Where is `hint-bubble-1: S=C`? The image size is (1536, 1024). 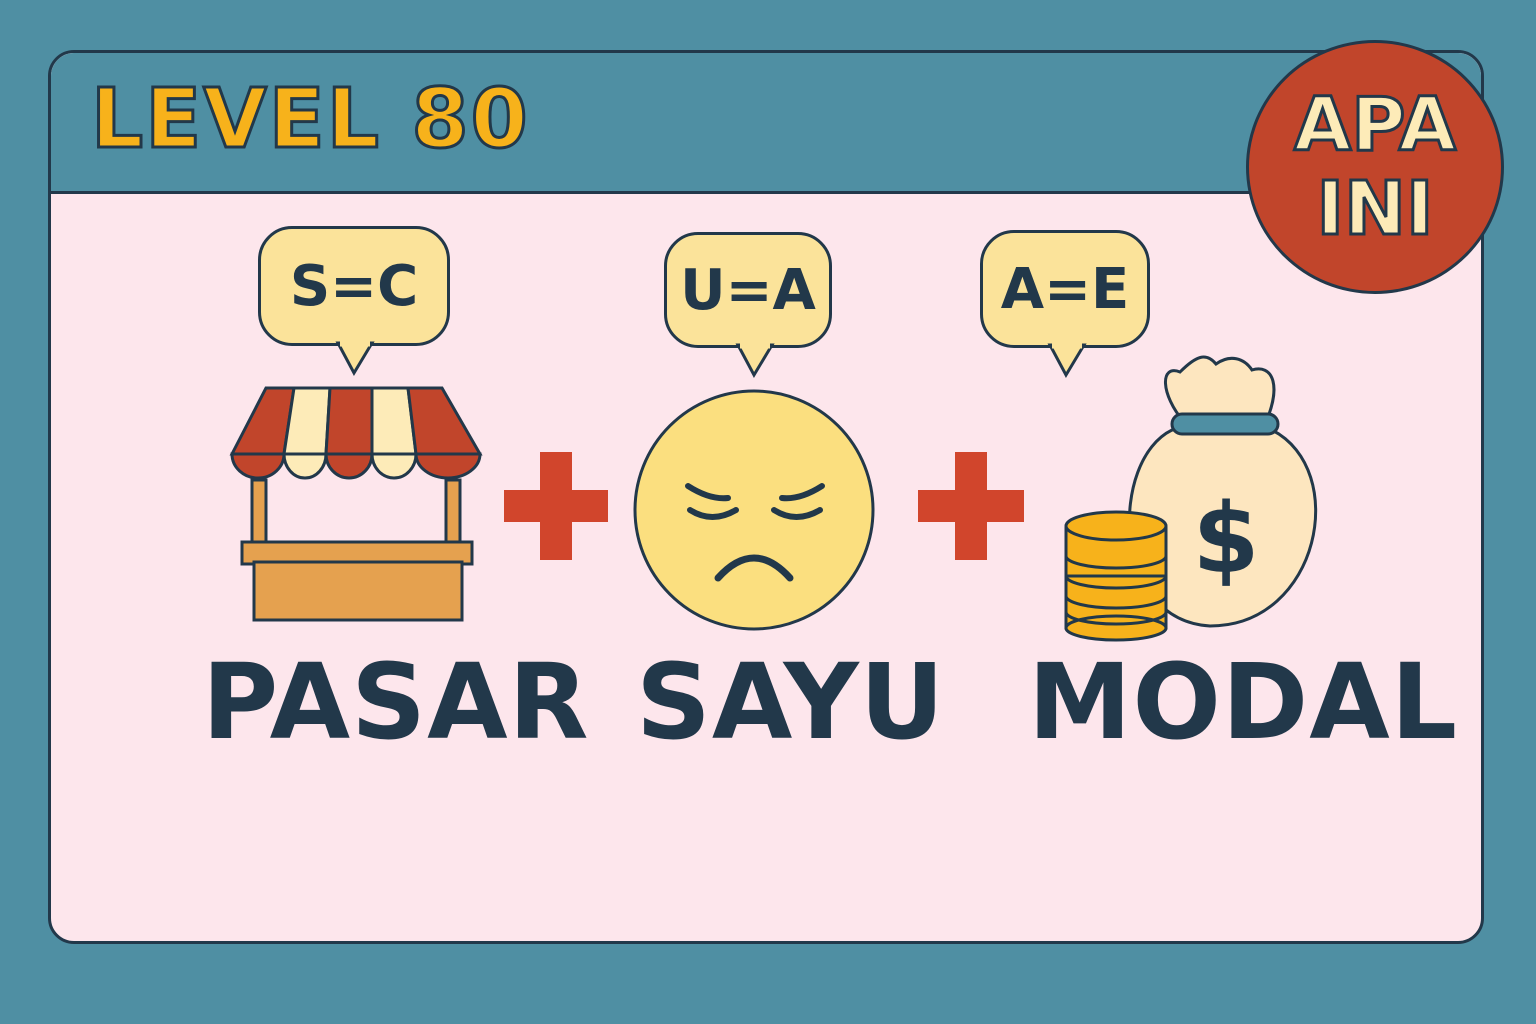 hint-bubble-1: S=C is located at coordinates (354, 286).